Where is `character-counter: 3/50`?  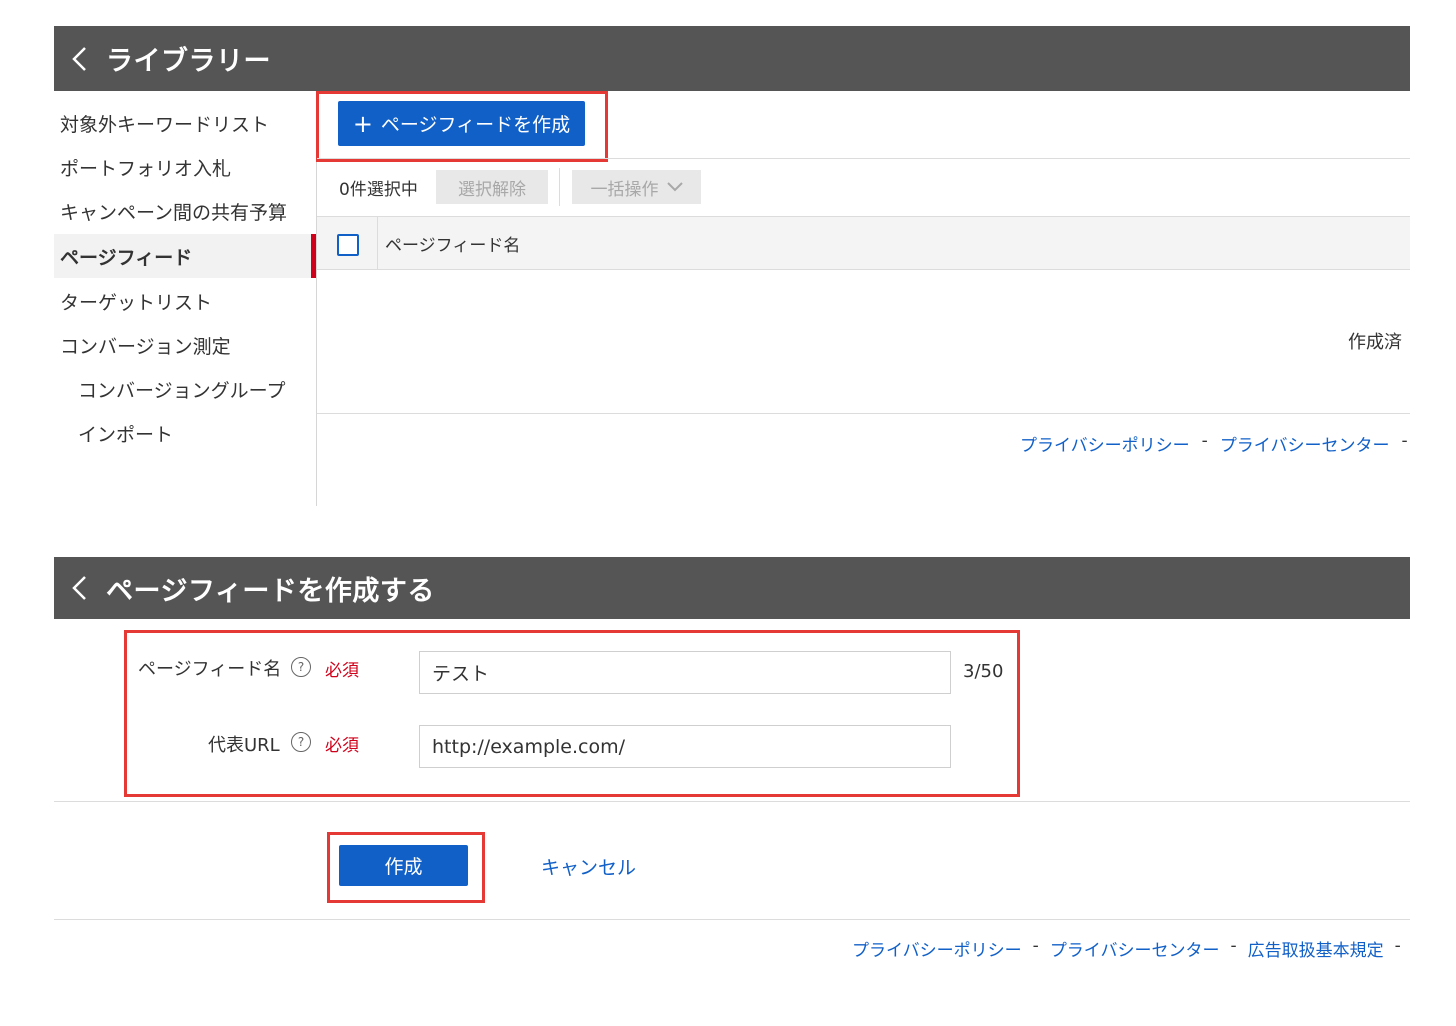 character-counter: 3/50 is located at coordinates (983, 671).